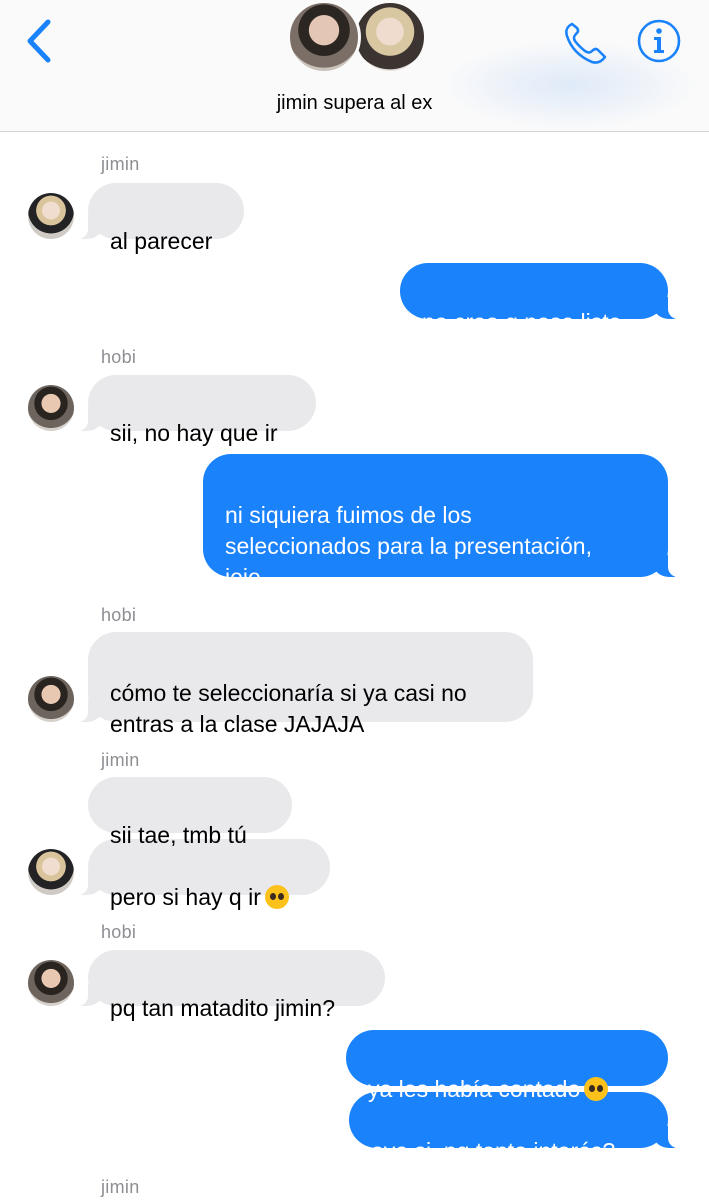  Describe the element at coordinates (196, 410) in the screenshot. I see `message-bubble: sii, no hay que ir` at that location.